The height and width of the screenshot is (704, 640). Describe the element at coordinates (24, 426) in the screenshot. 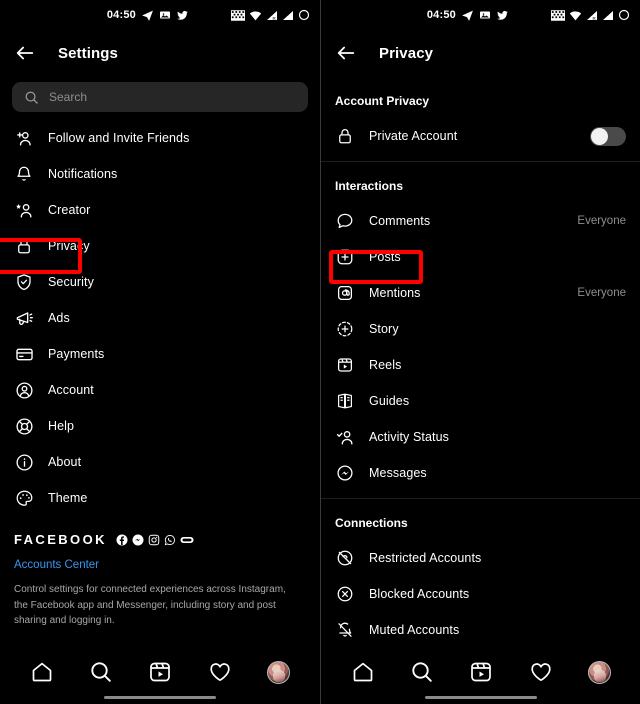

I see `lifebuoy-icon` at that location.